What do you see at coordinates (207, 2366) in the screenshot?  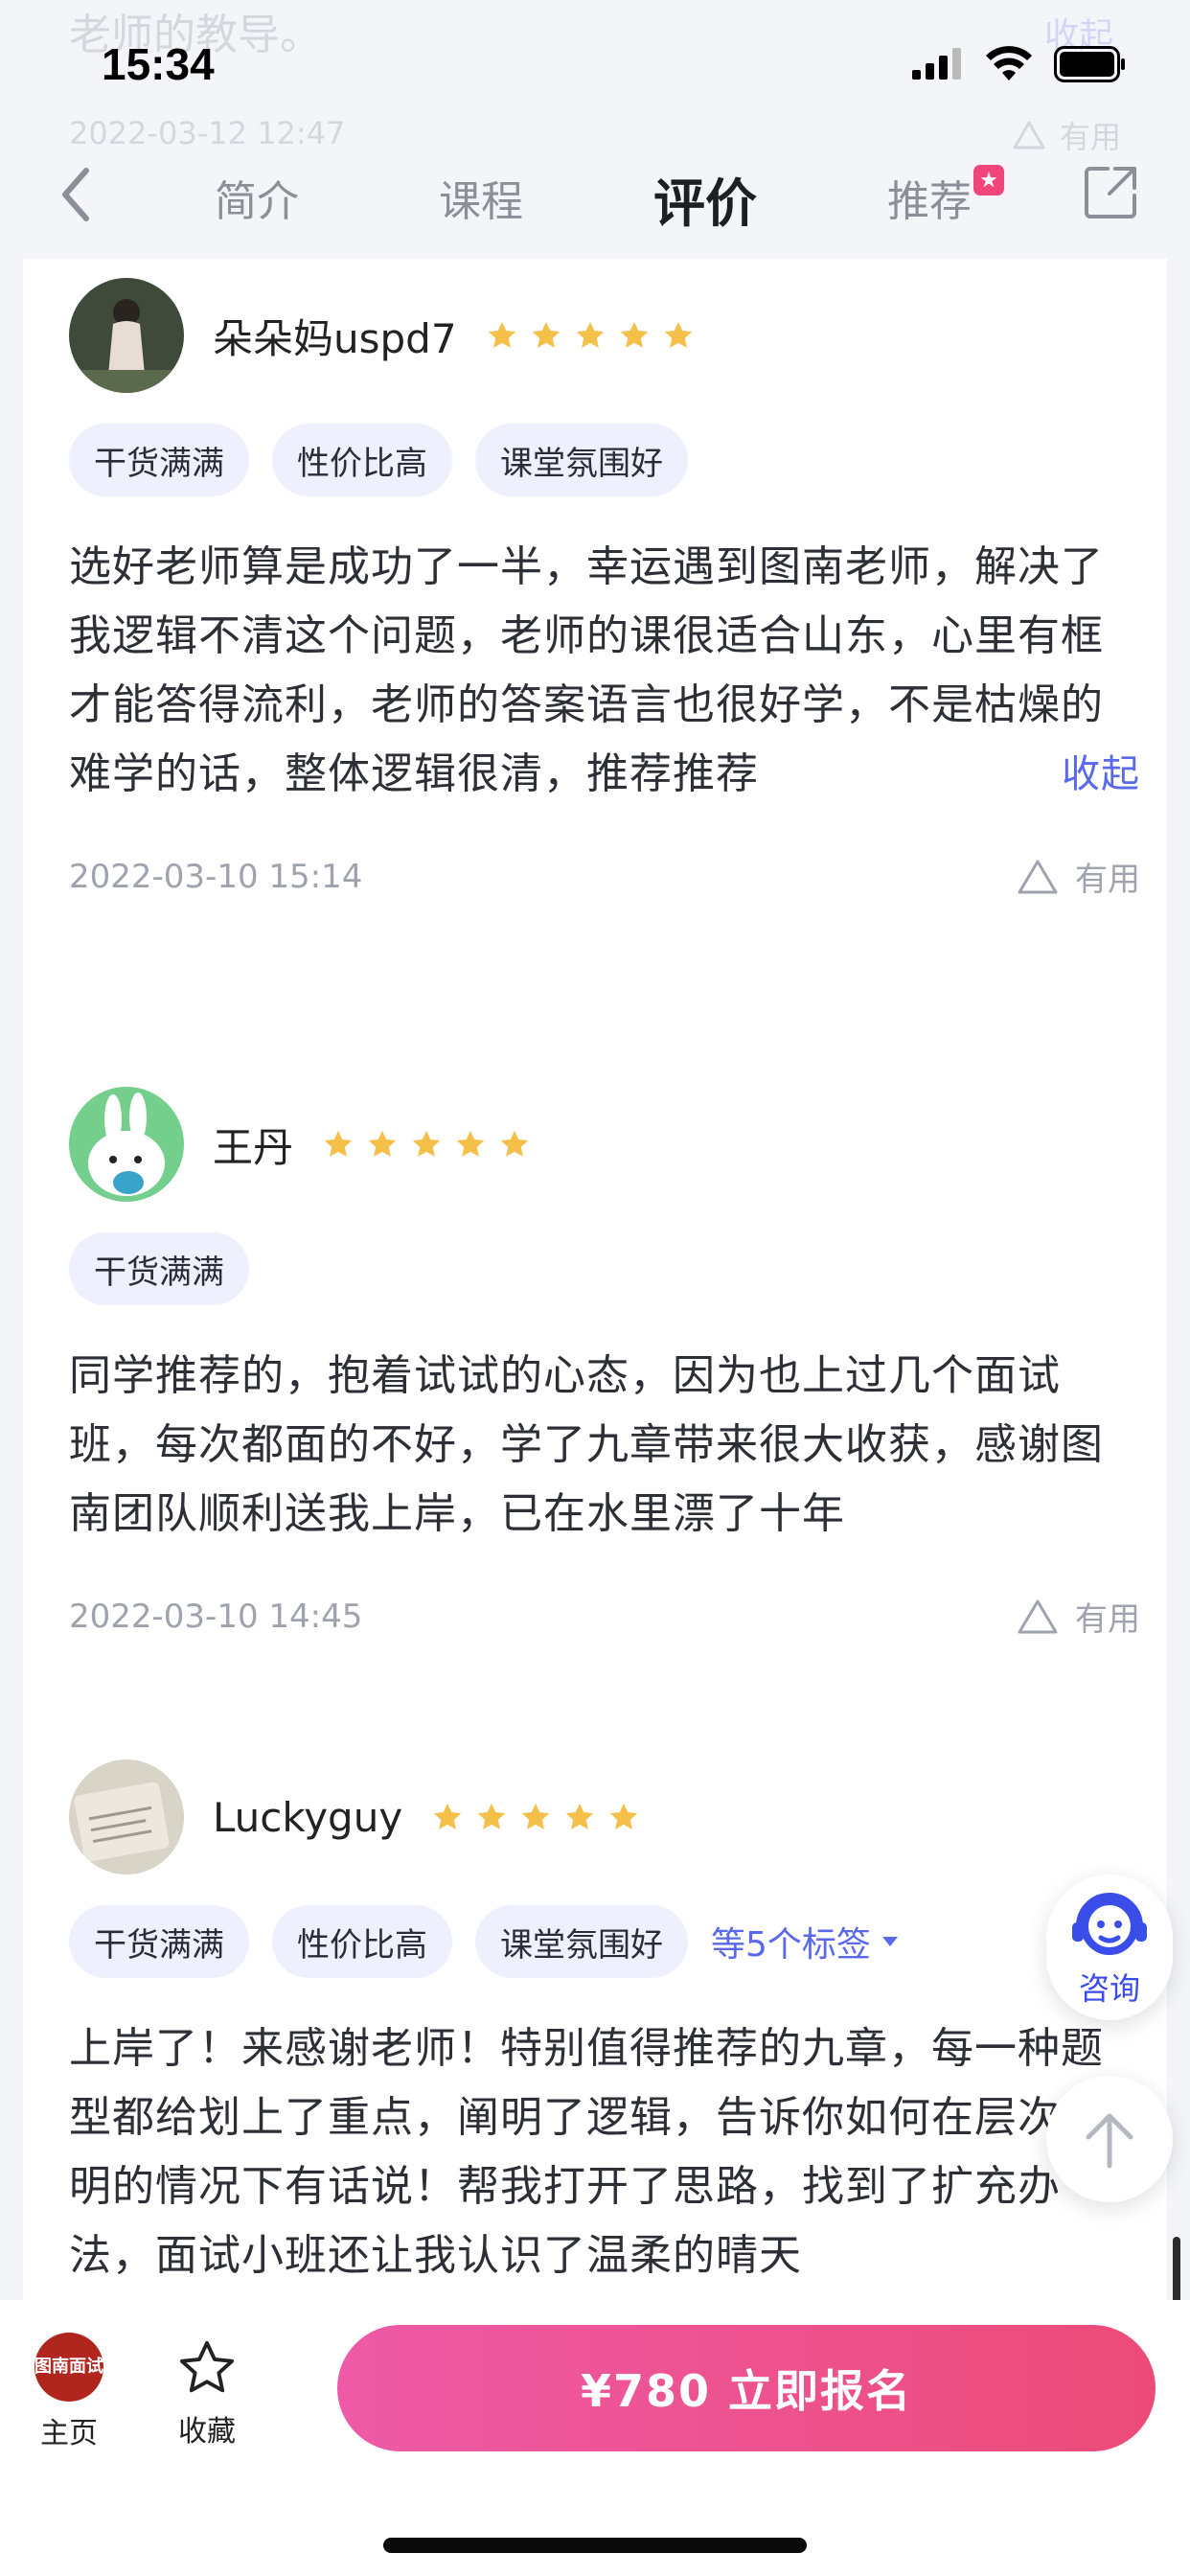 I see `star-outline-icon` at bounding box center [207, 2366].